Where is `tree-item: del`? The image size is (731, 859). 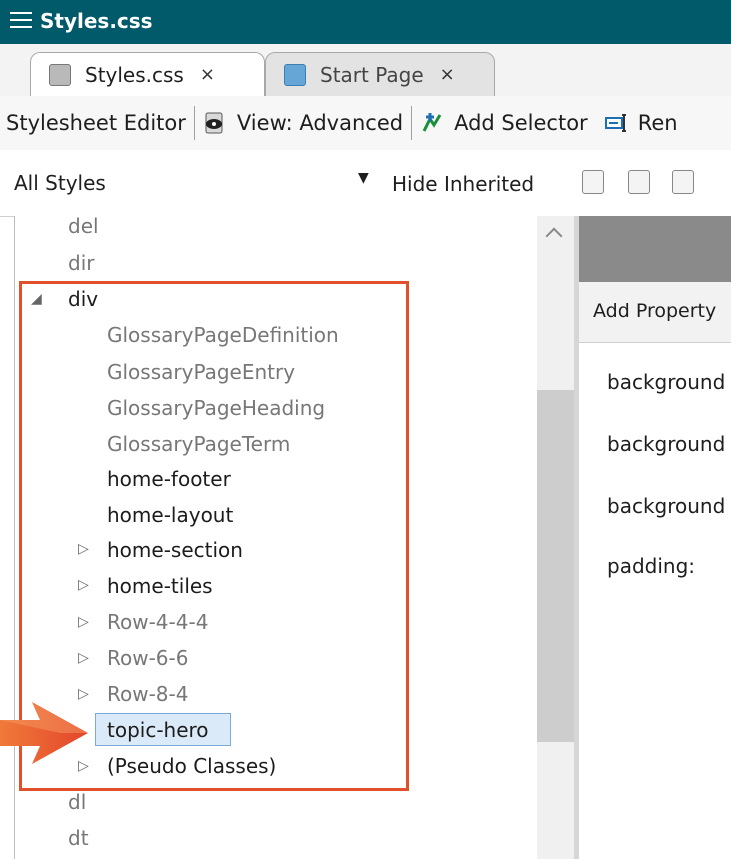
tree-item: del is located at coordinates (83, 226).